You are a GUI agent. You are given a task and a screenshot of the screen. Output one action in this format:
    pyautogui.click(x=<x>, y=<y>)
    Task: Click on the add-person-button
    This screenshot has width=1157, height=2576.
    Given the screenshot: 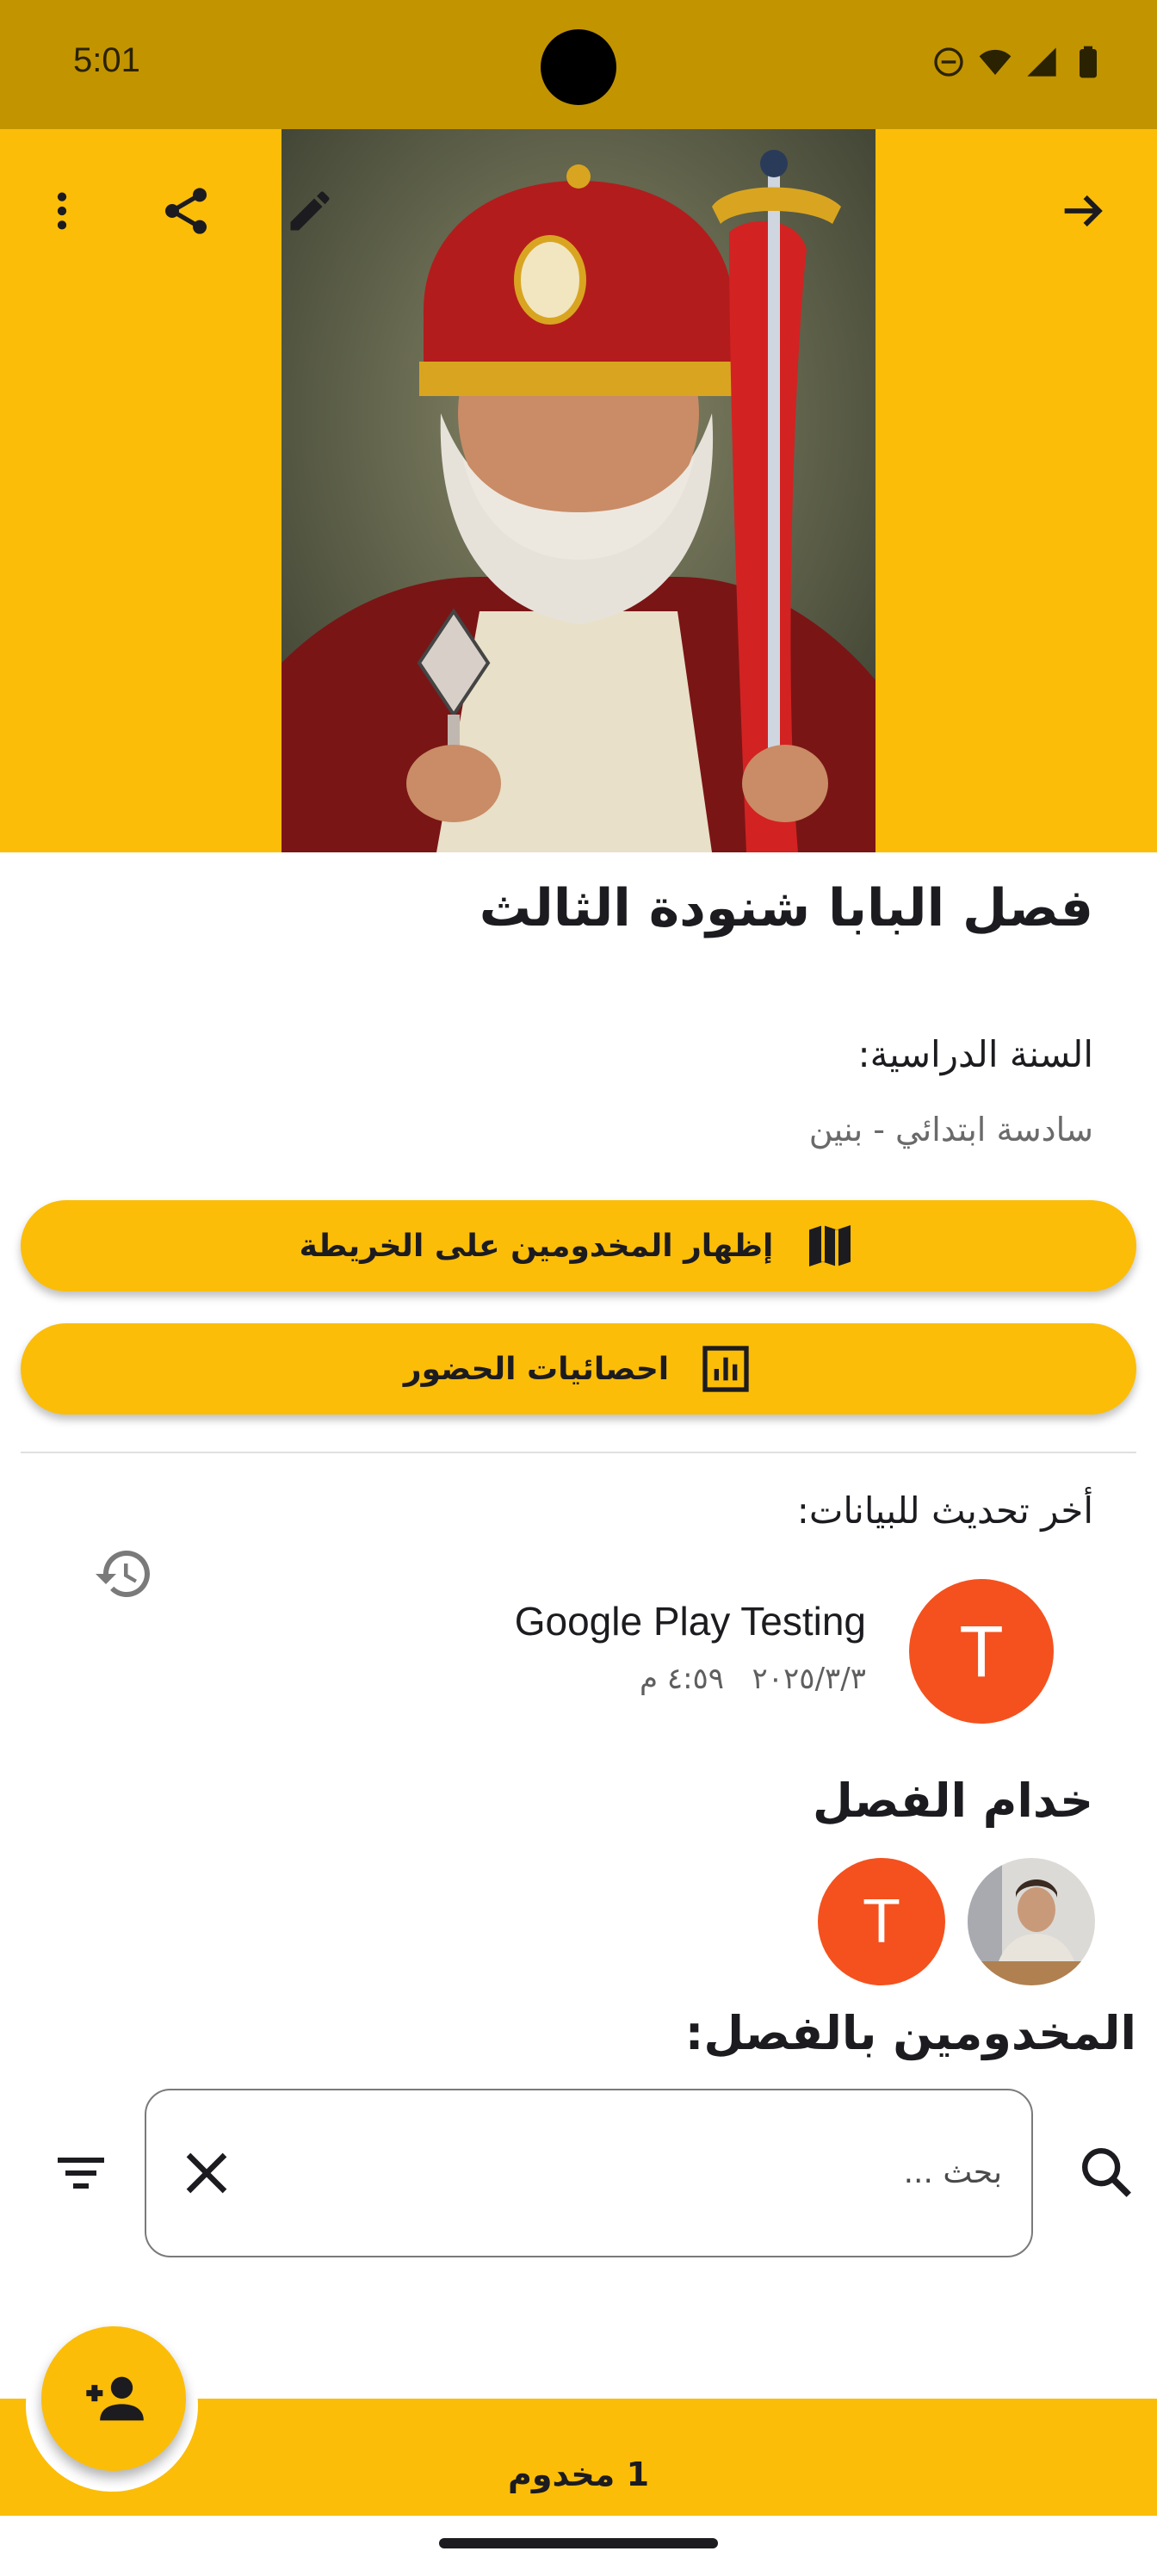 What is the action you would take?
    pyautogui.click(x=114, y=2398)
    